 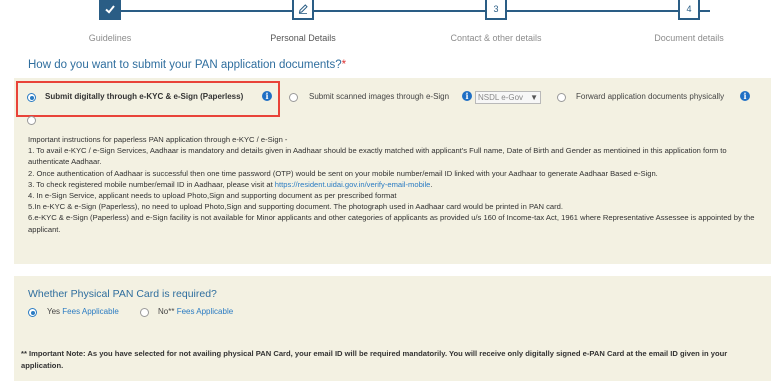 I want to click on step-4-box: 4, so click(x=689, y=10).